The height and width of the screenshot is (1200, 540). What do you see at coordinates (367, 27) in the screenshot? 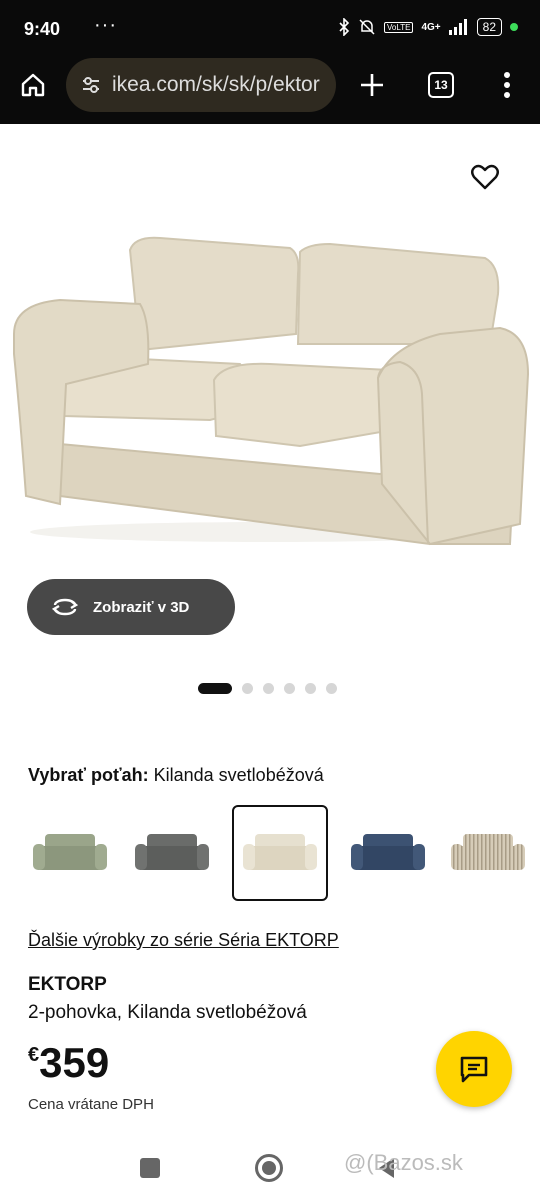
I see `mute-bell-icon` at bounding box center [367, 27].